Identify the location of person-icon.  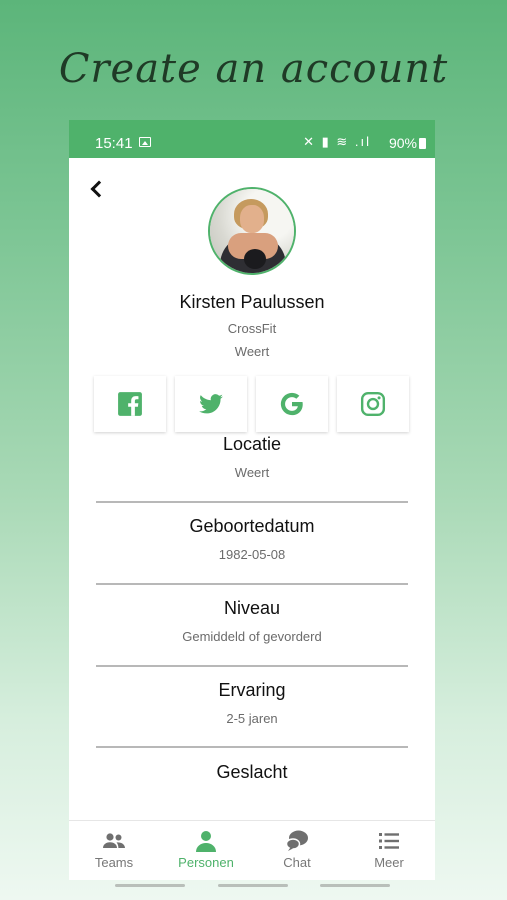
(206, 841).